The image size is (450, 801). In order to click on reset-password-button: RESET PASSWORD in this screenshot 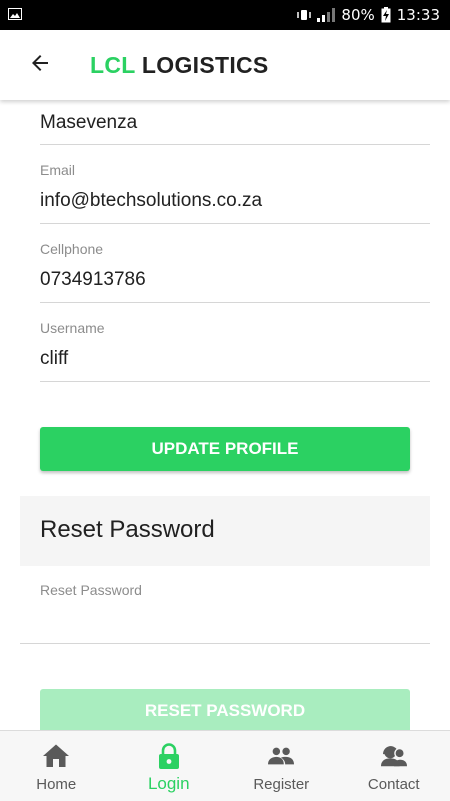, I will do `click(225, 709)`.